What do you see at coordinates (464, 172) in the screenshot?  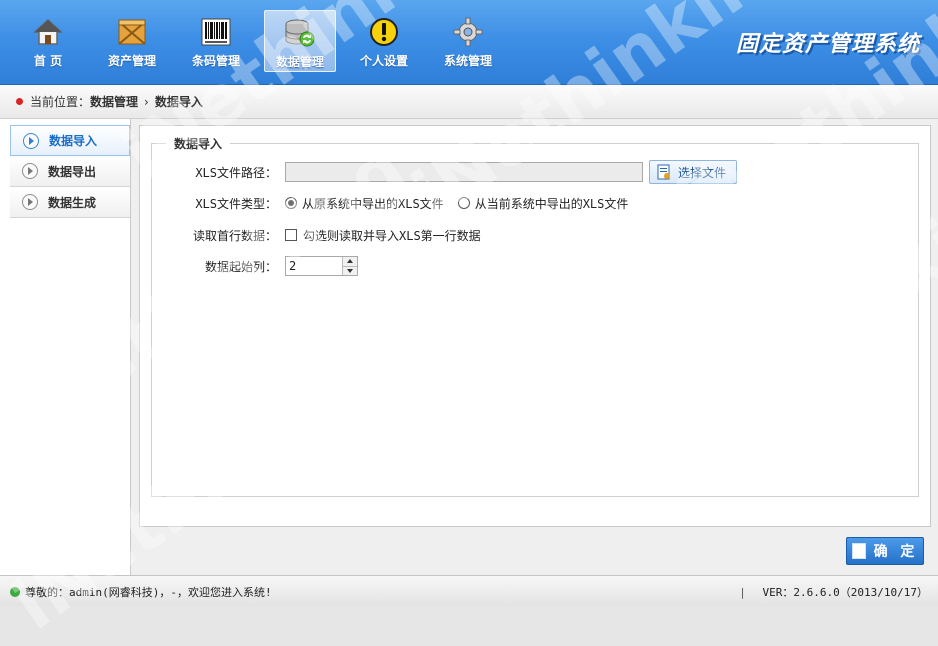 I see `file-path-input` at bounding box center [464, 172].